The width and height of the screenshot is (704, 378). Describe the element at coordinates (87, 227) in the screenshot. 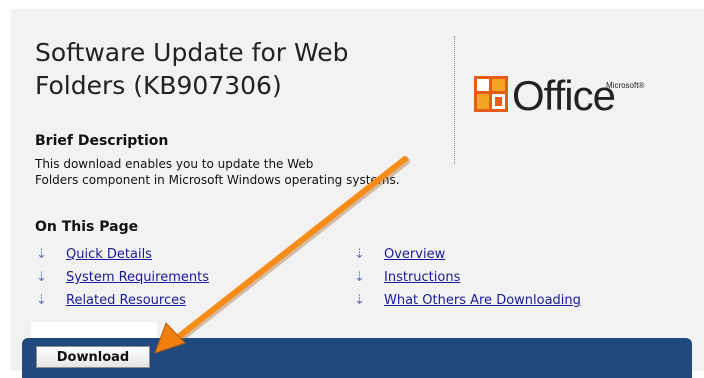

I see `on-this-page-heading: On This Page` at that location.